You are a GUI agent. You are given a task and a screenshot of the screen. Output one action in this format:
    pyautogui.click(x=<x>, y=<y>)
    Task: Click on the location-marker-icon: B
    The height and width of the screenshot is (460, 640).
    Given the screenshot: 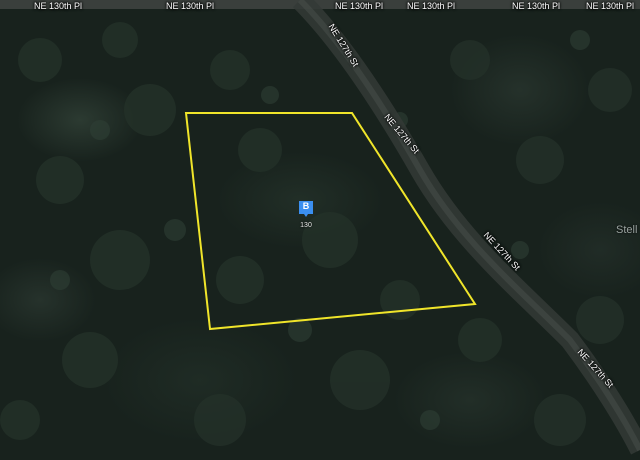 What is the action you would take?
    pyautogui.click(x=306, y=211)
    